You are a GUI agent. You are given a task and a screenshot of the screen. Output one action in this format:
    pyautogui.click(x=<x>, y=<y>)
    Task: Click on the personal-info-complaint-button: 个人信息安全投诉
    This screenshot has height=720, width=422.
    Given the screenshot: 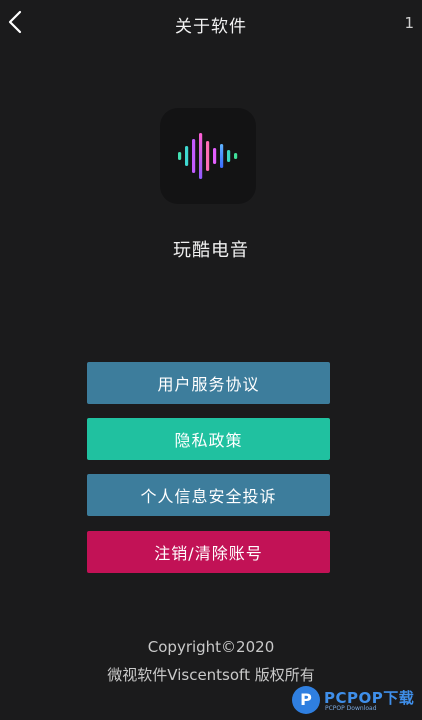 What is the action you would take?
    pyautogui.click(x=208, y=495)
    